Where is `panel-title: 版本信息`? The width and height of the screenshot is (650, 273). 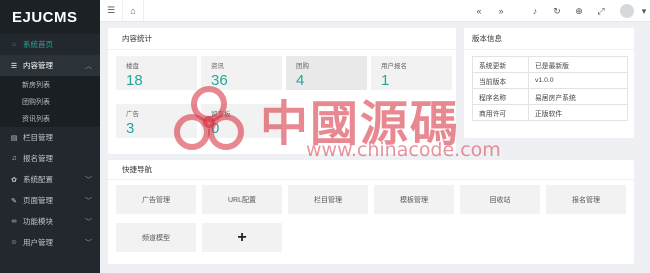 panel-title: 版本信息 is located at coordinates (549, 39).